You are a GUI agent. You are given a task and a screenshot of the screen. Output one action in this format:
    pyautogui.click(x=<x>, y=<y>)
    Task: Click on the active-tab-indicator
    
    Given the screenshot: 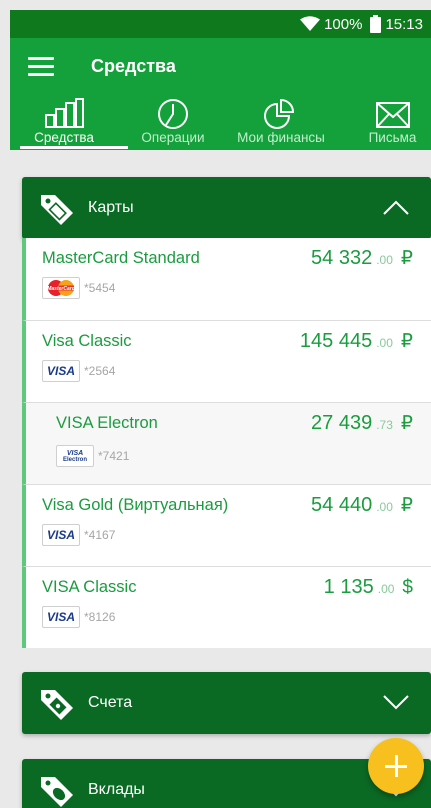 What is the action you would take?
    pyautogui.click(x=74, y=147)
    